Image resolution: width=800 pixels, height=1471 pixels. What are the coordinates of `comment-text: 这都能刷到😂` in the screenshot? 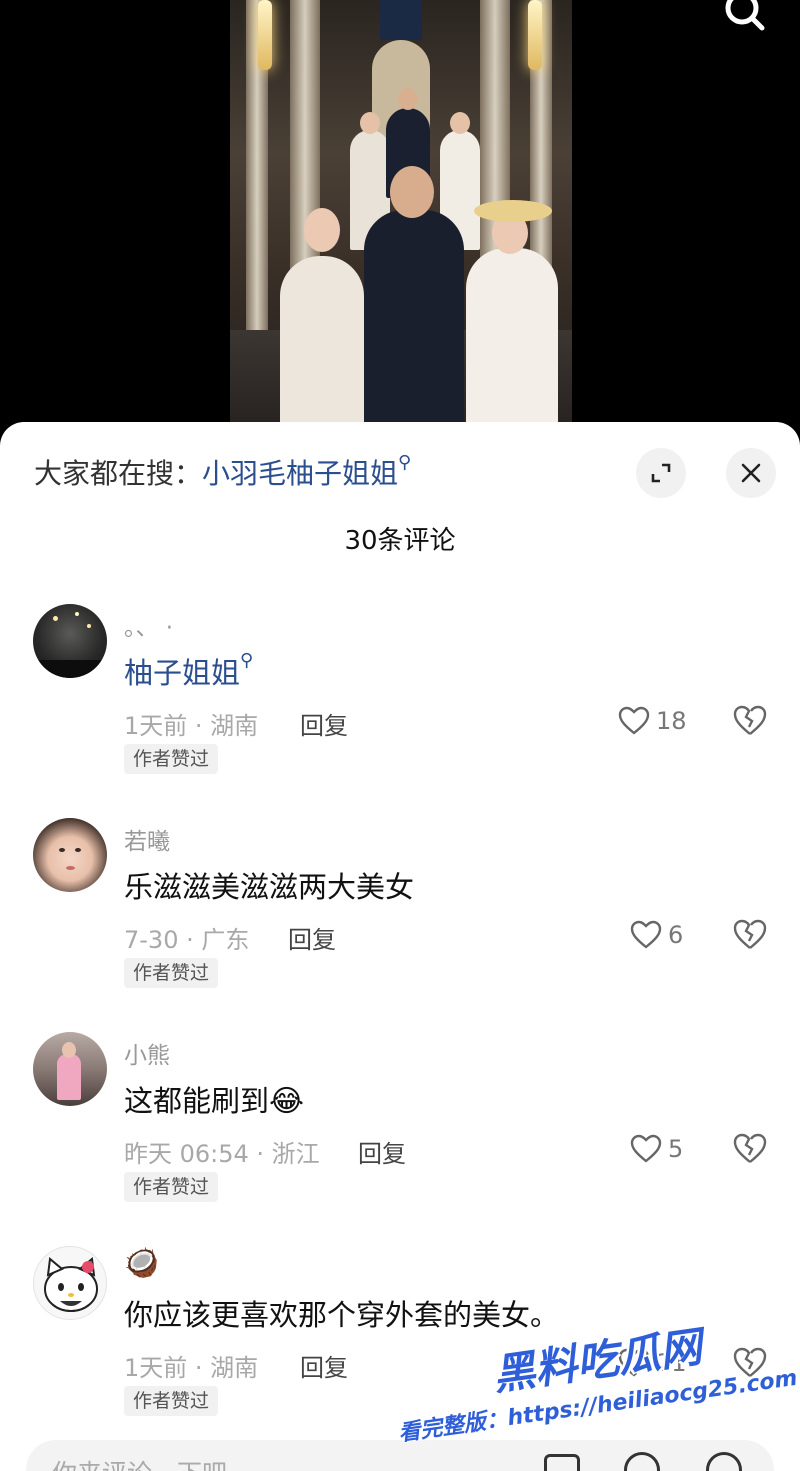 It's located at (214, 1099).